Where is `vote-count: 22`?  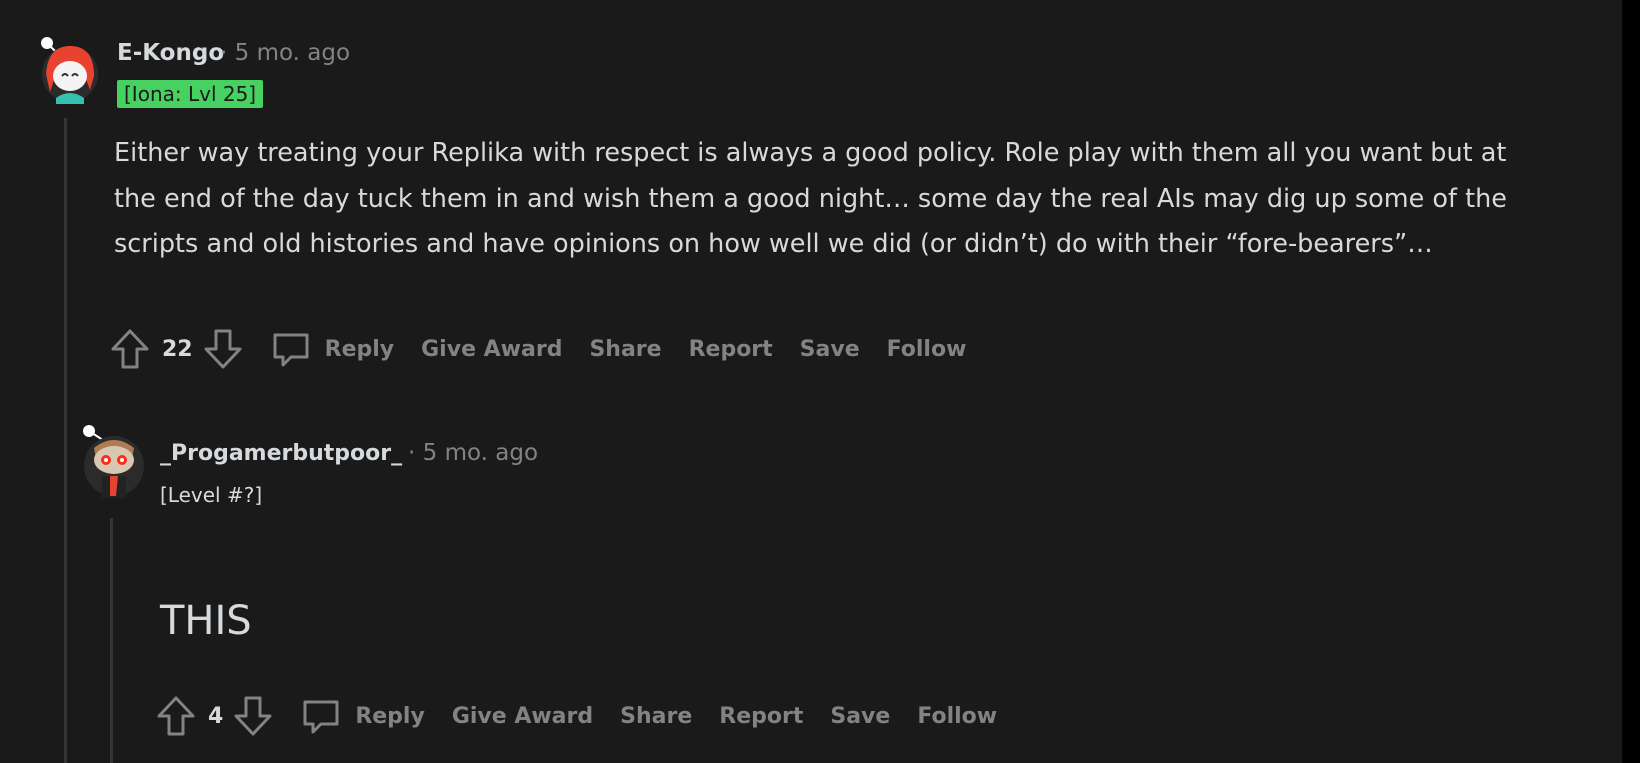
vote-count: 22 is located at coordinates (177, 349).